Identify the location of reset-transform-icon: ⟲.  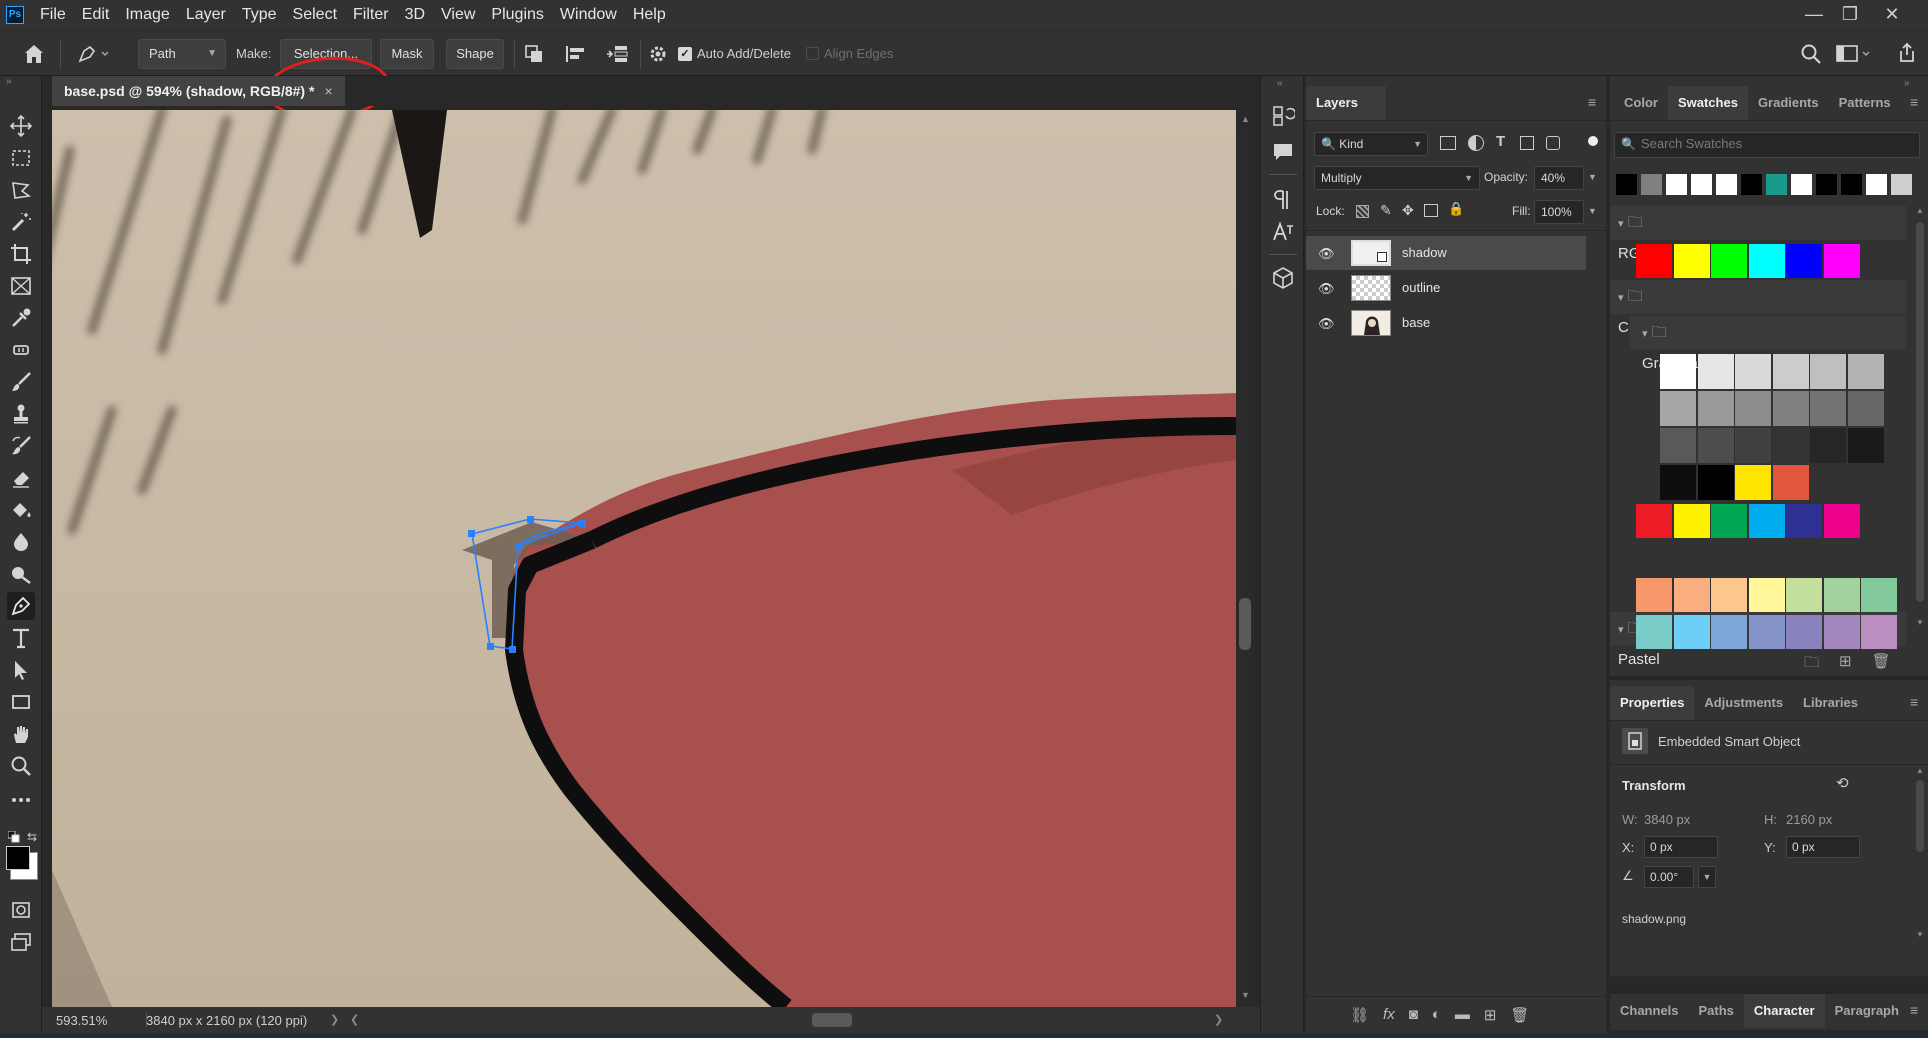
(1842, 783).